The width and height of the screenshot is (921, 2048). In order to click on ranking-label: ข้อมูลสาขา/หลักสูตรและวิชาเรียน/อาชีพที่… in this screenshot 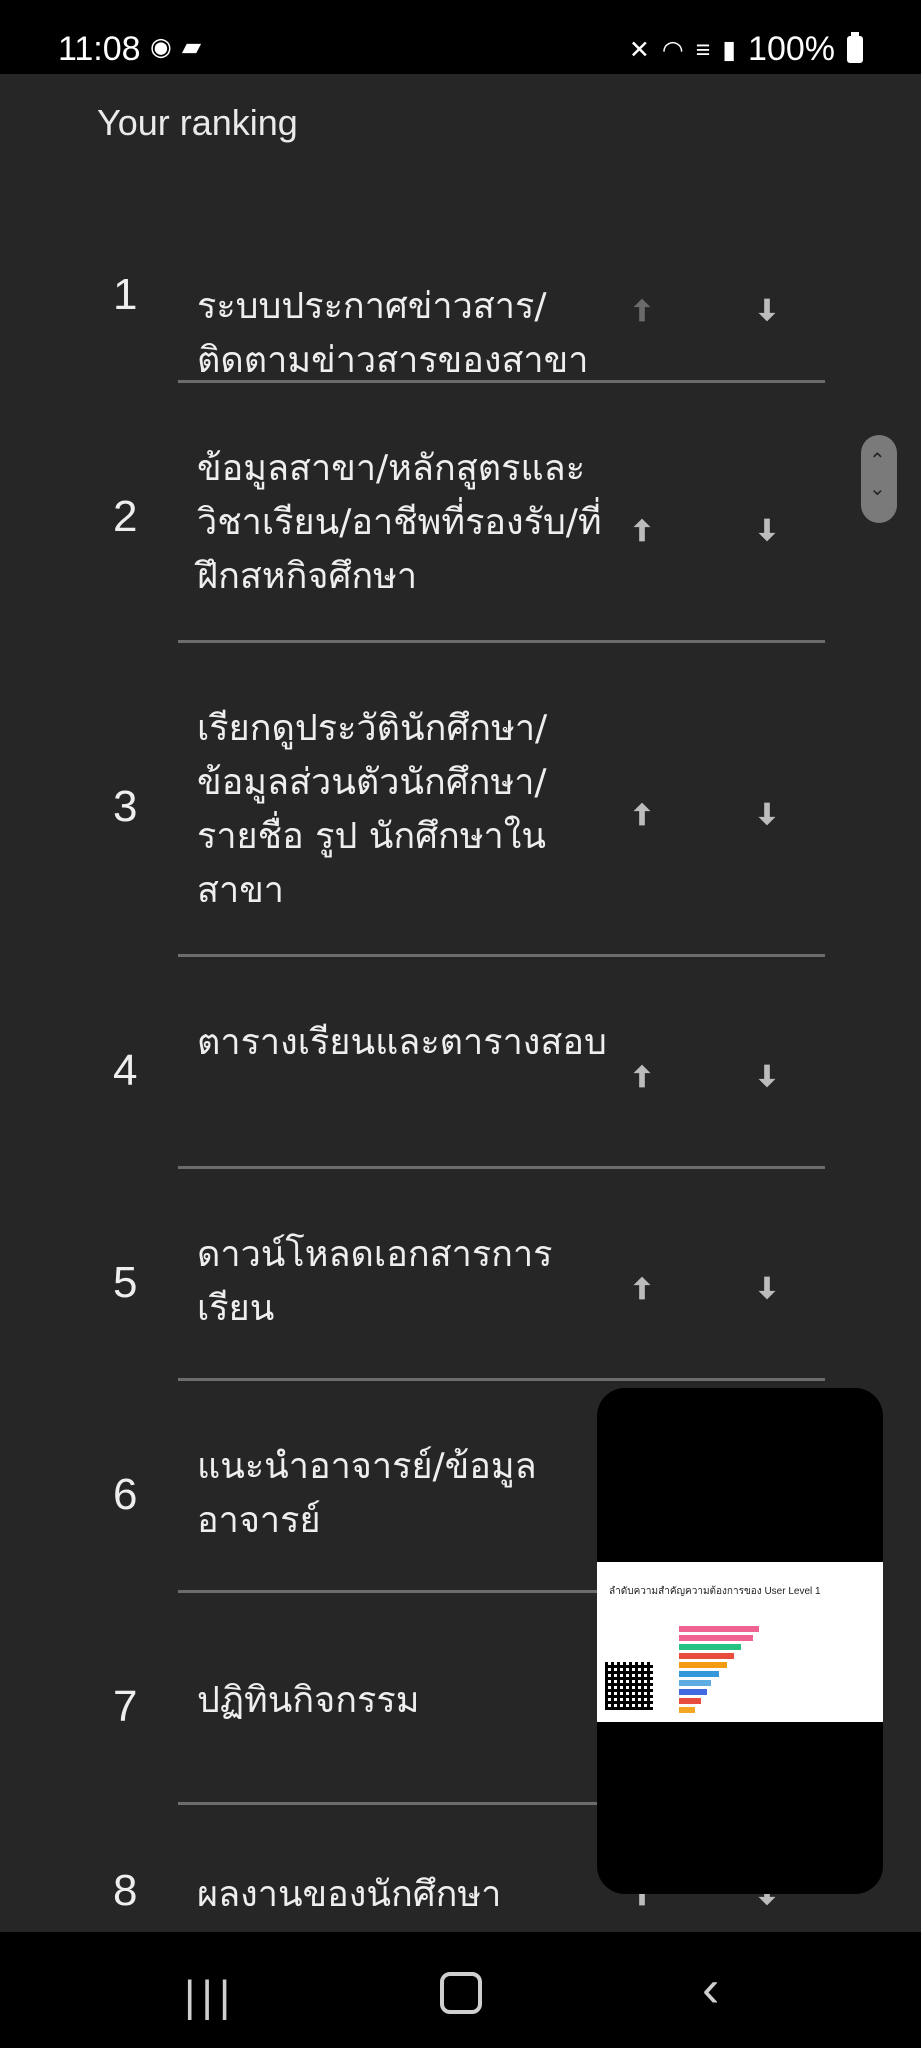, I will do `click(399, 522)`.